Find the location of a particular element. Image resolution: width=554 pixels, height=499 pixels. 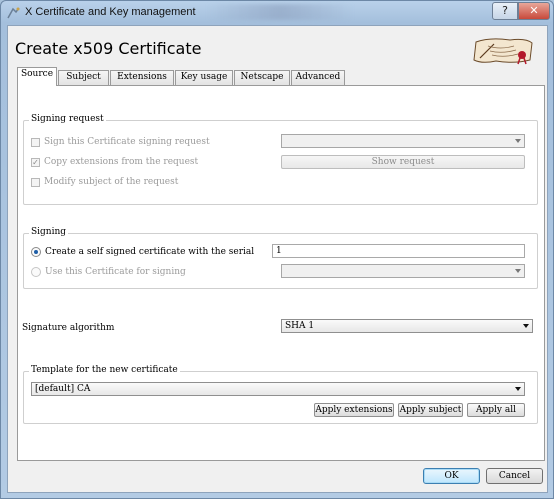

copy-extensions-checkbox: ✓ is located at coordinates (35, 162).